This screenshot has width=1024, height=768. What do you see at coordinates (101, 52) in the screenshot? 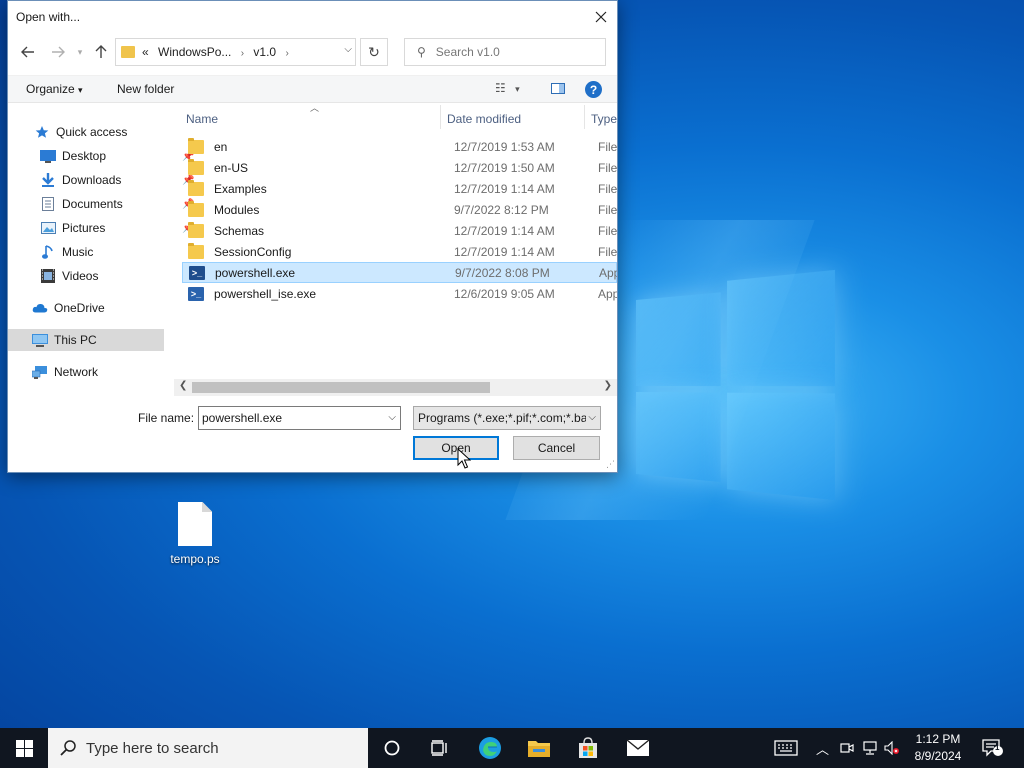
I see `up-button` at bounding box center [101, 52].